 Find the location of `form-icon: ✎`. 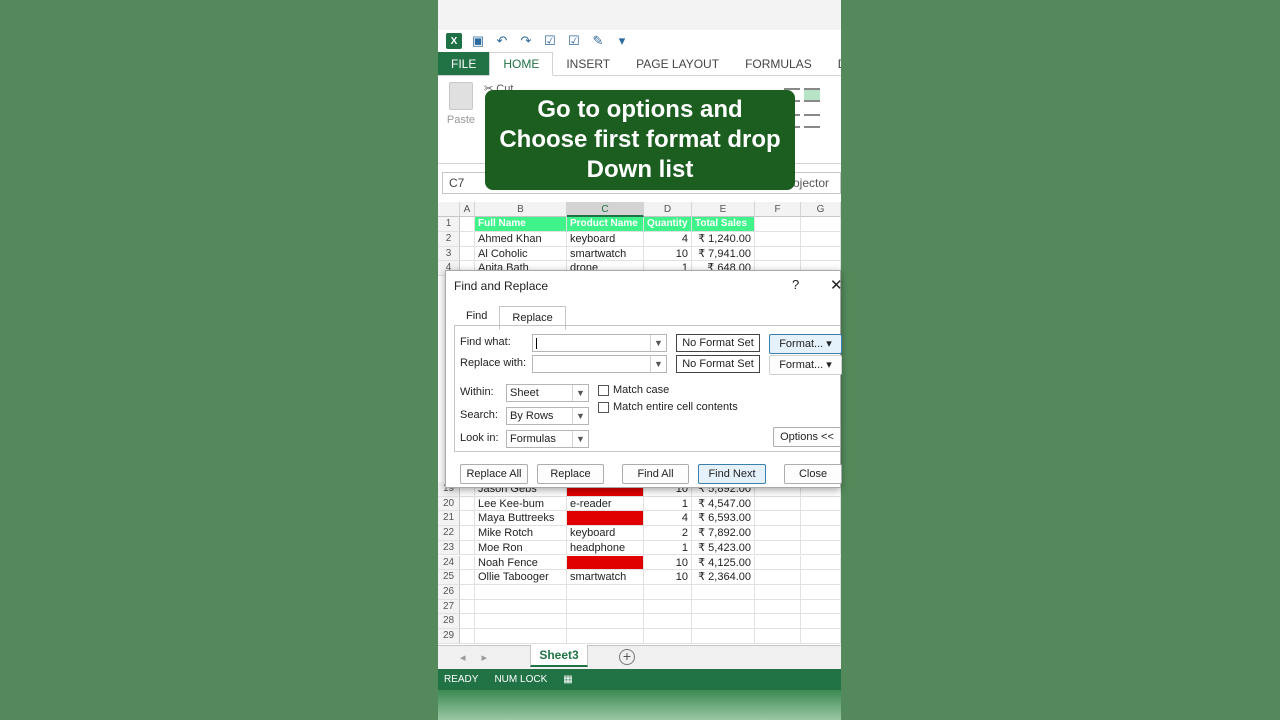

form-icon: ✎ is located at coordinates (598, 41).